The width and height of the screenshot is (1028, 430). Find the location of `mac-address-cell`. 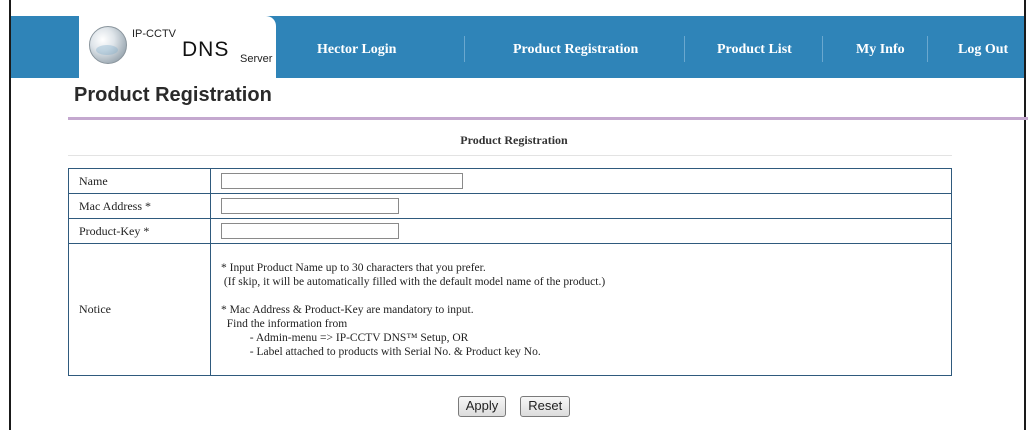

mac-address-cell is located at coordinates (581, 206).